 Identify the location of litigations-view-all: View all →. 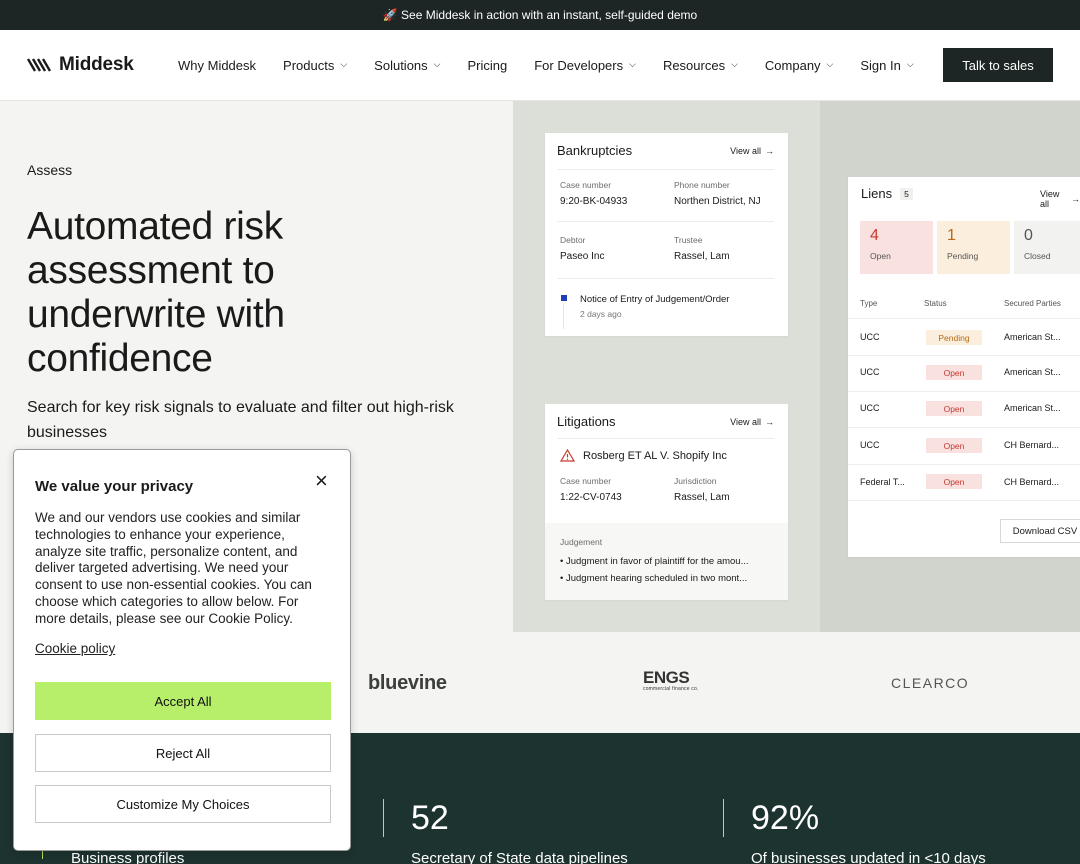
(752, 422).